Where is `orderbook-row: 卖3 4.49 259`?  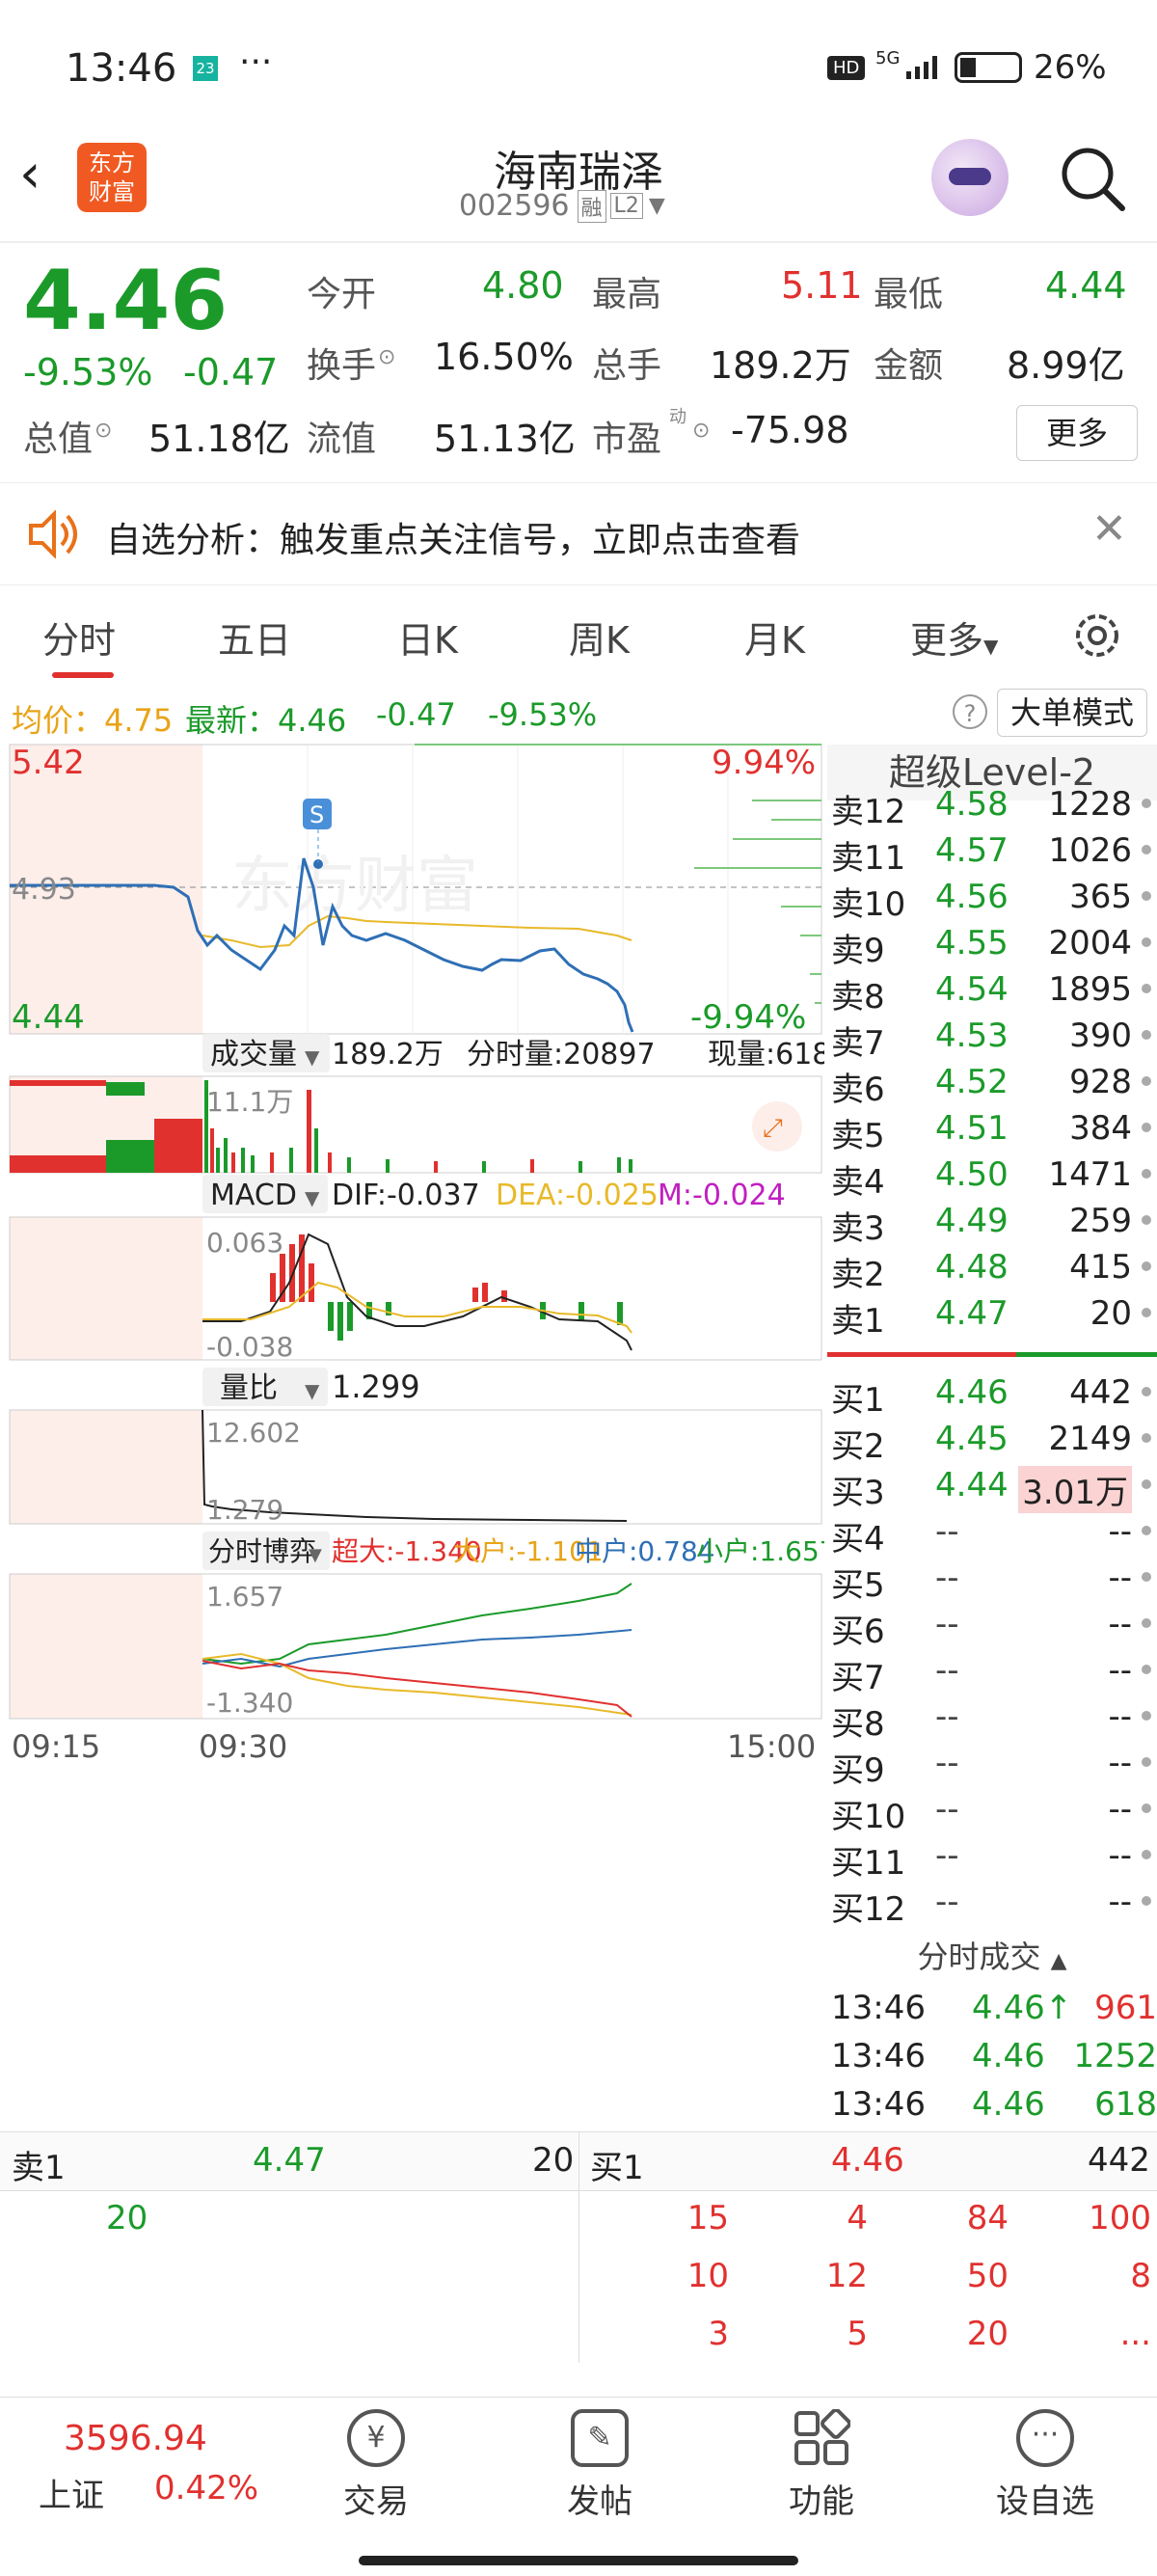 orderbook-row: 卖3 4.49 259 is located at coordinates (992, 1223).